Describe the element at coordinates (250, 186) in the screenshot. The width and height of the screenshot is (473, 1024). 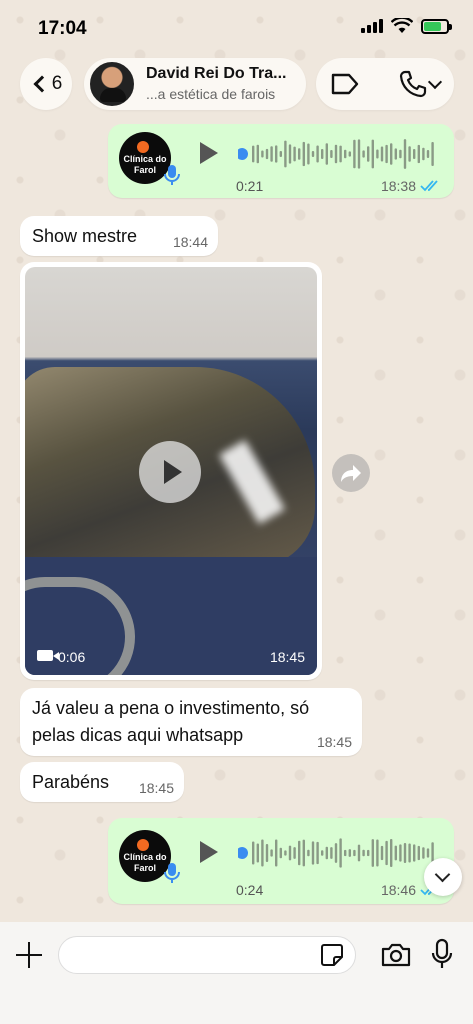
I see `voice-duration: 0:21` at that location.